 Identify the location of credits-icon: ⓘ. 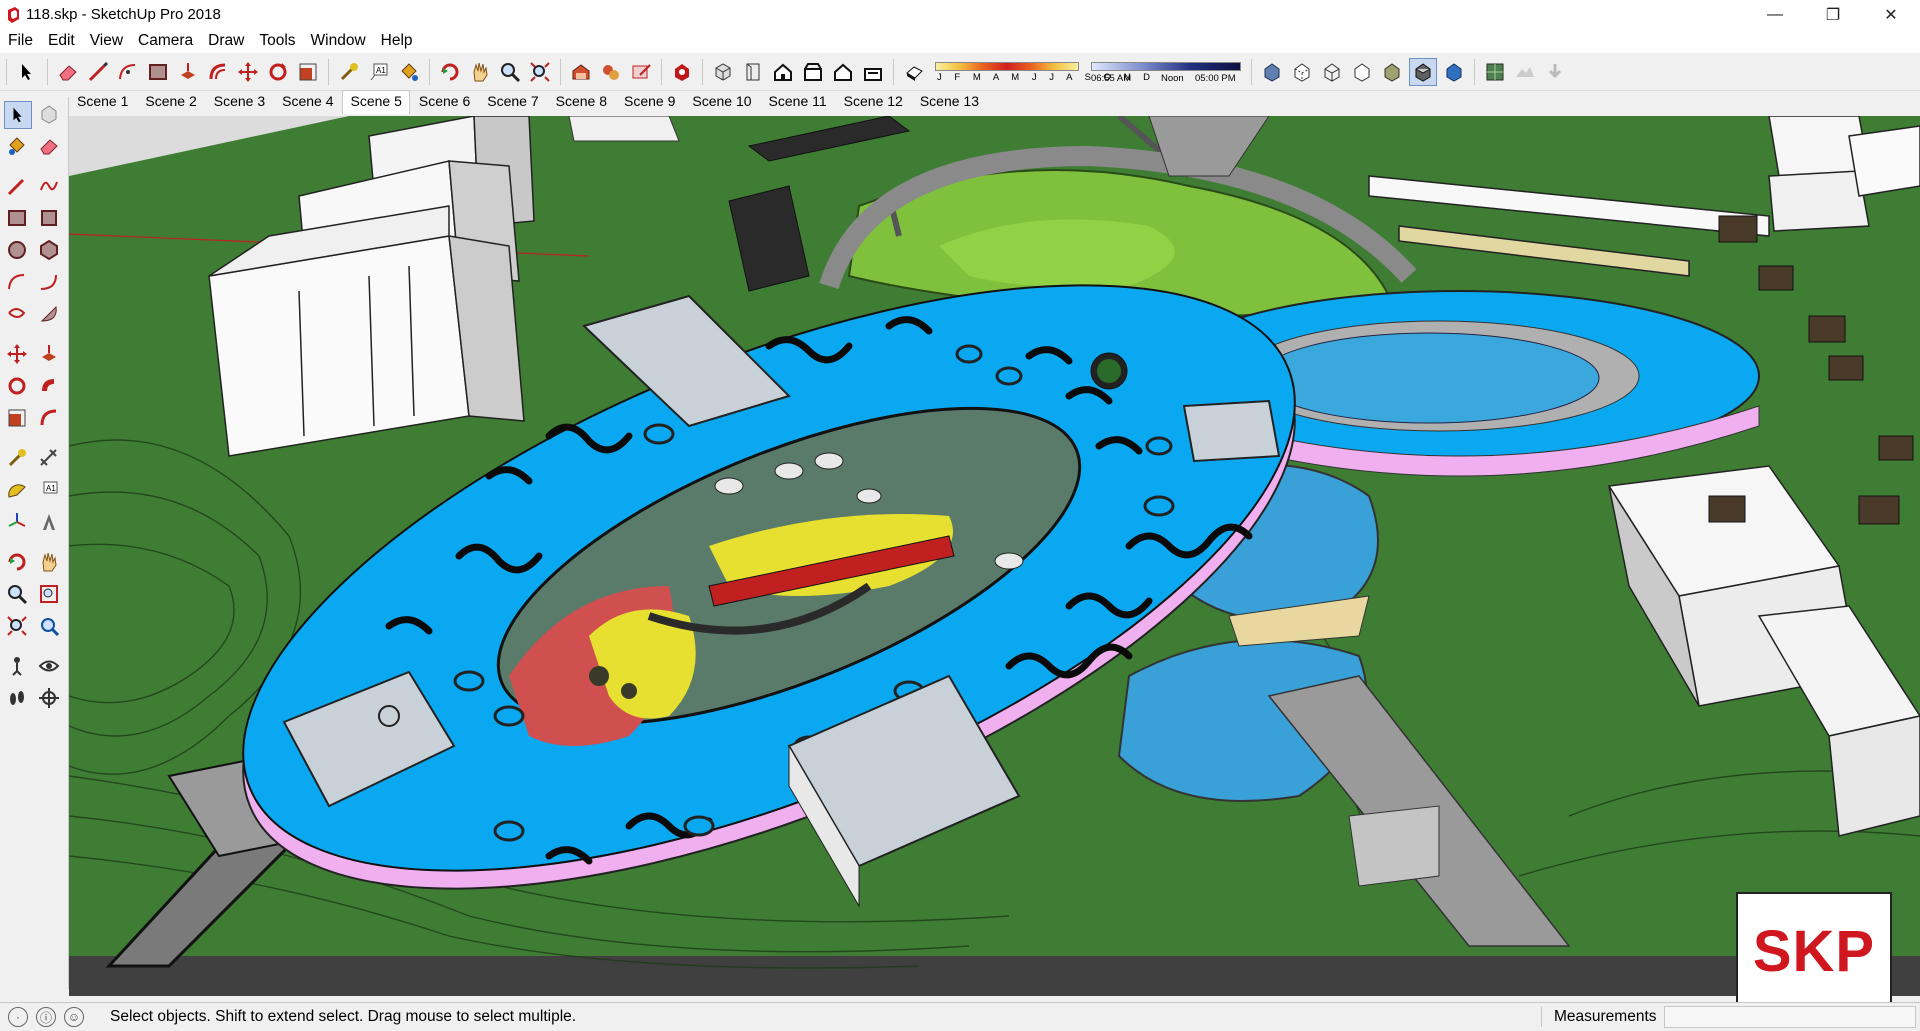
(46, 1017).